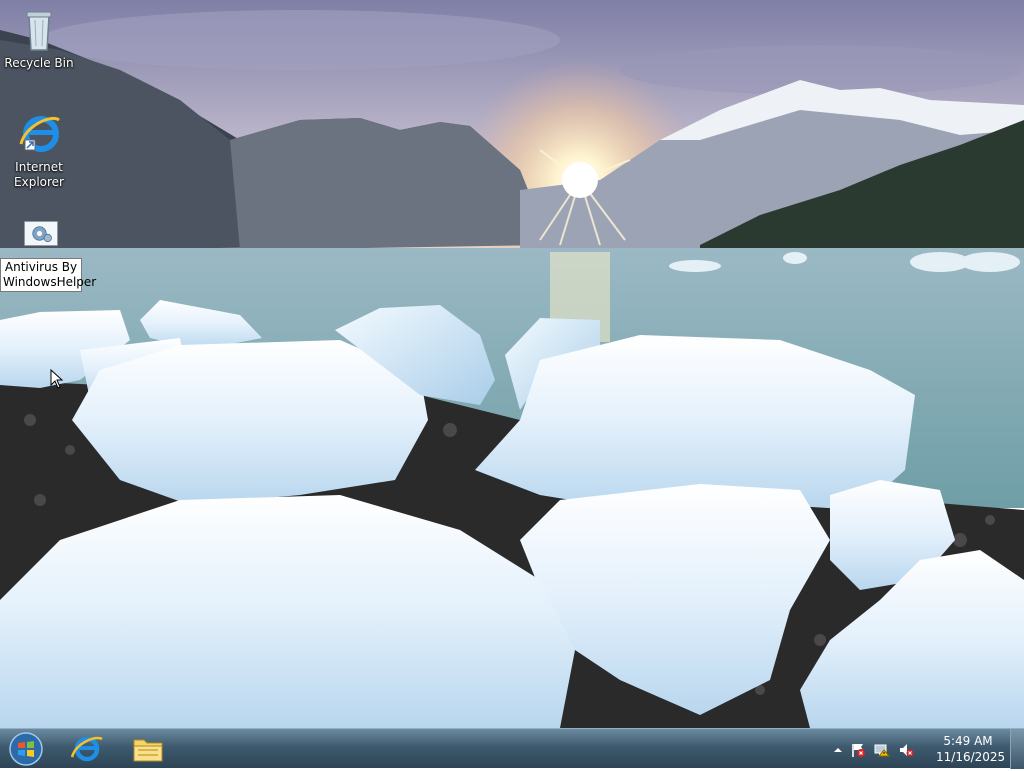 The height and width of the screenshot is (771, 1024). I want to click on taskbar-internet-explorer, so click(86, 749).